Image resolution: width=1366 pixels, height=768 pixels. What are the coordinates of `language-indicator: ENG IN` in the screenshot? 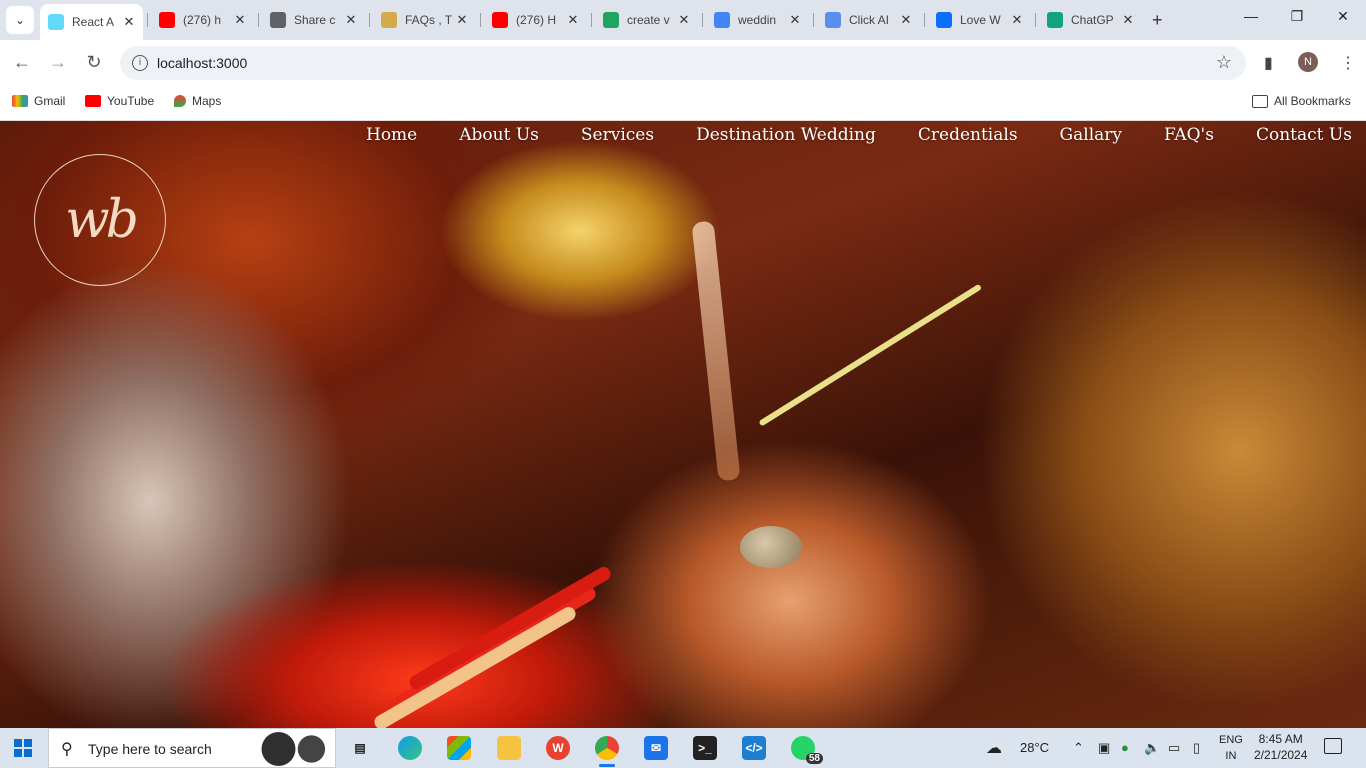 It's located at (1231, 748).